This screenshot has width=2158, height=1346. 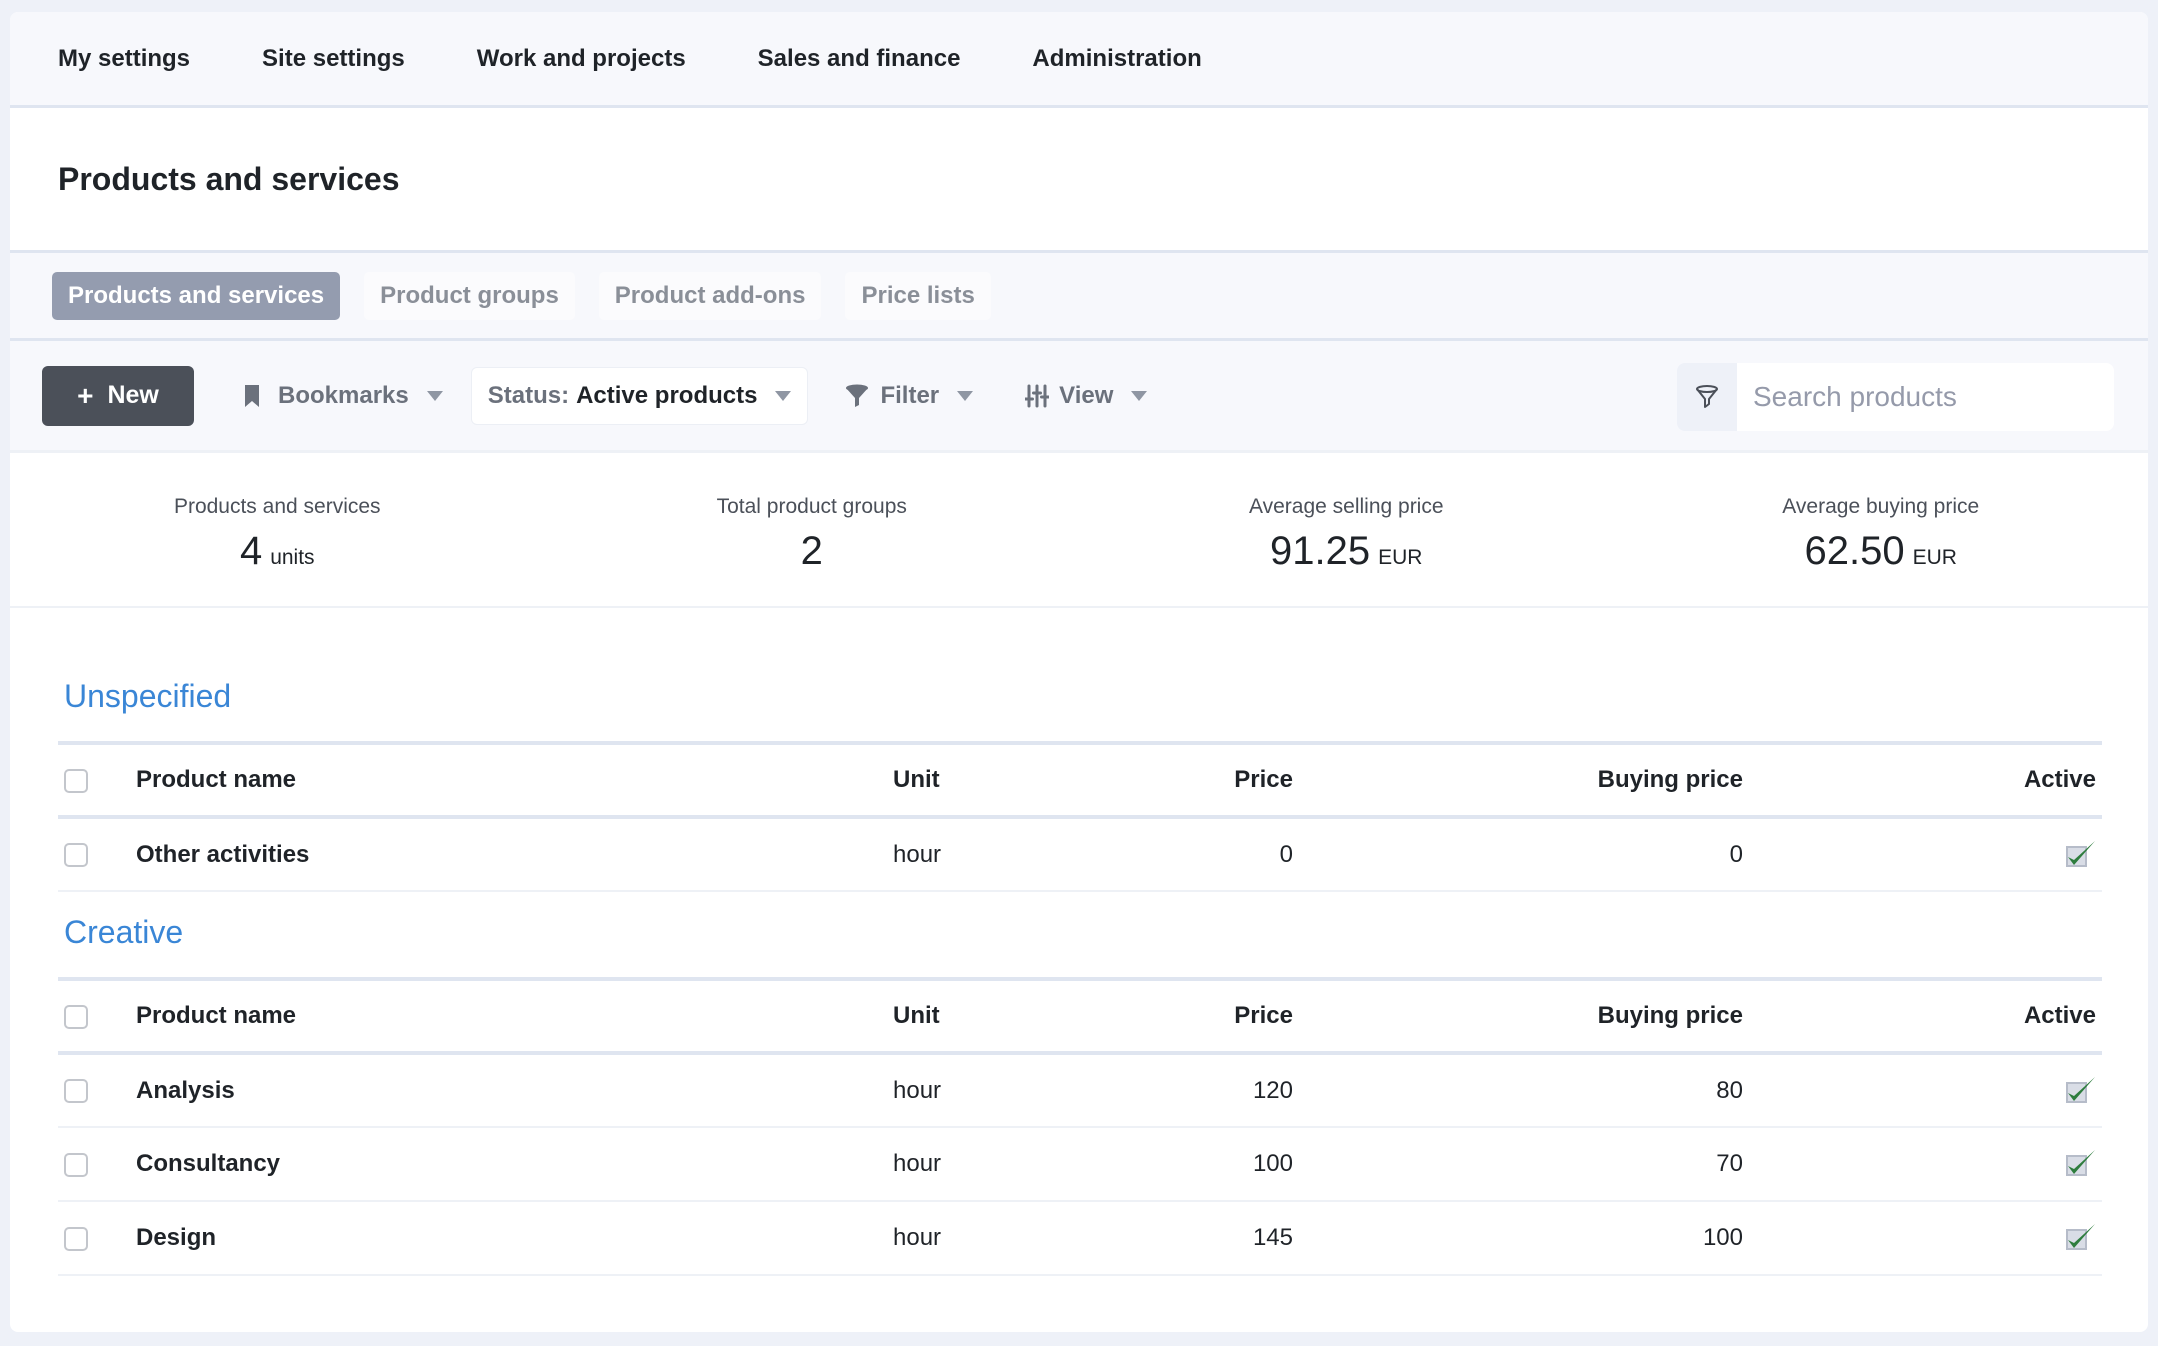 What do you see at coordinates (1080, 1090) in the screenshot?
I see `table-row: Analysis hour 120 80` at bounding box center [1080, 1090].